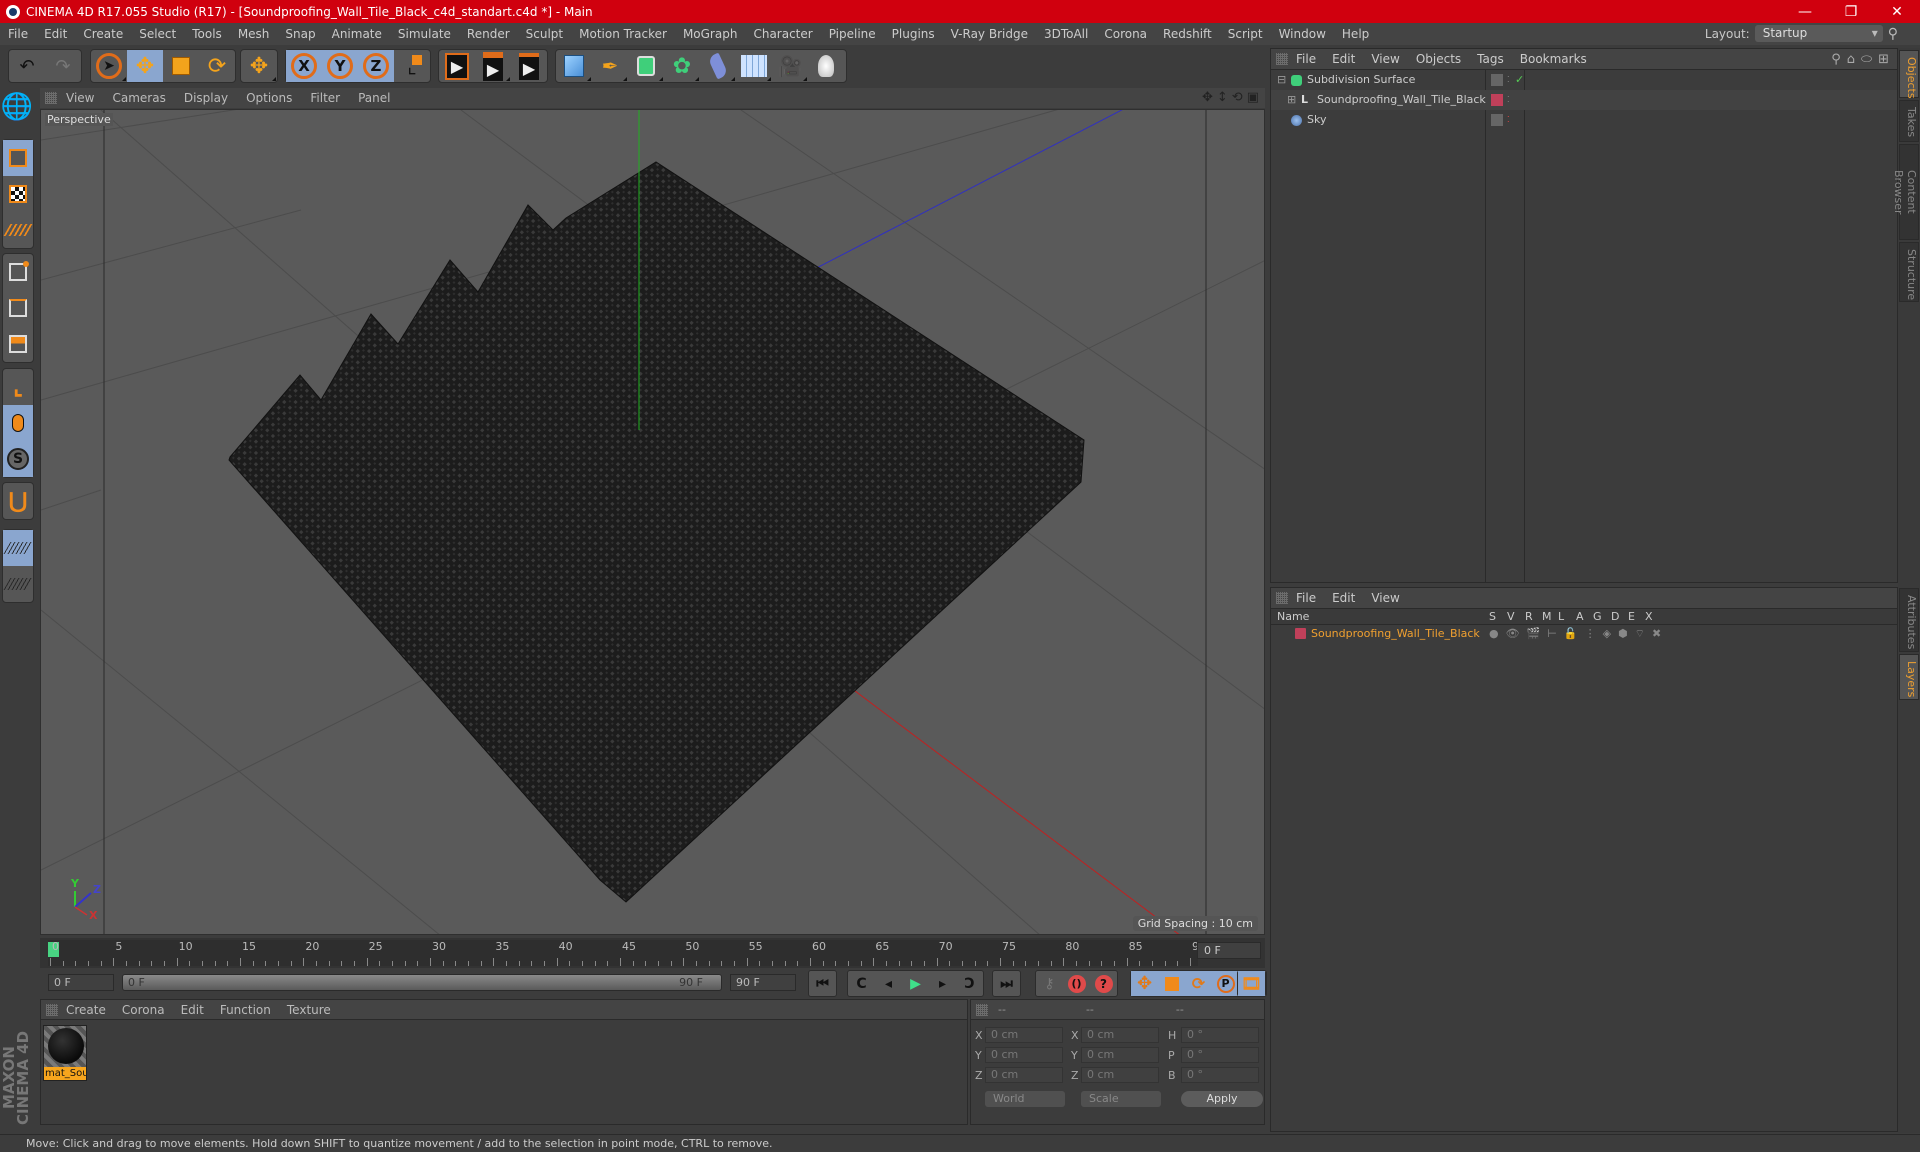 This screenshot has height=1152, width=1920. What do you see at coordinates (1584, 100) in the screenshot?
I see `object-row-soundproofing-wall-tile-black: ⊞ L Soundproofing_Wall_Tile_Black ⁚` at bounding box center [1584, 100].